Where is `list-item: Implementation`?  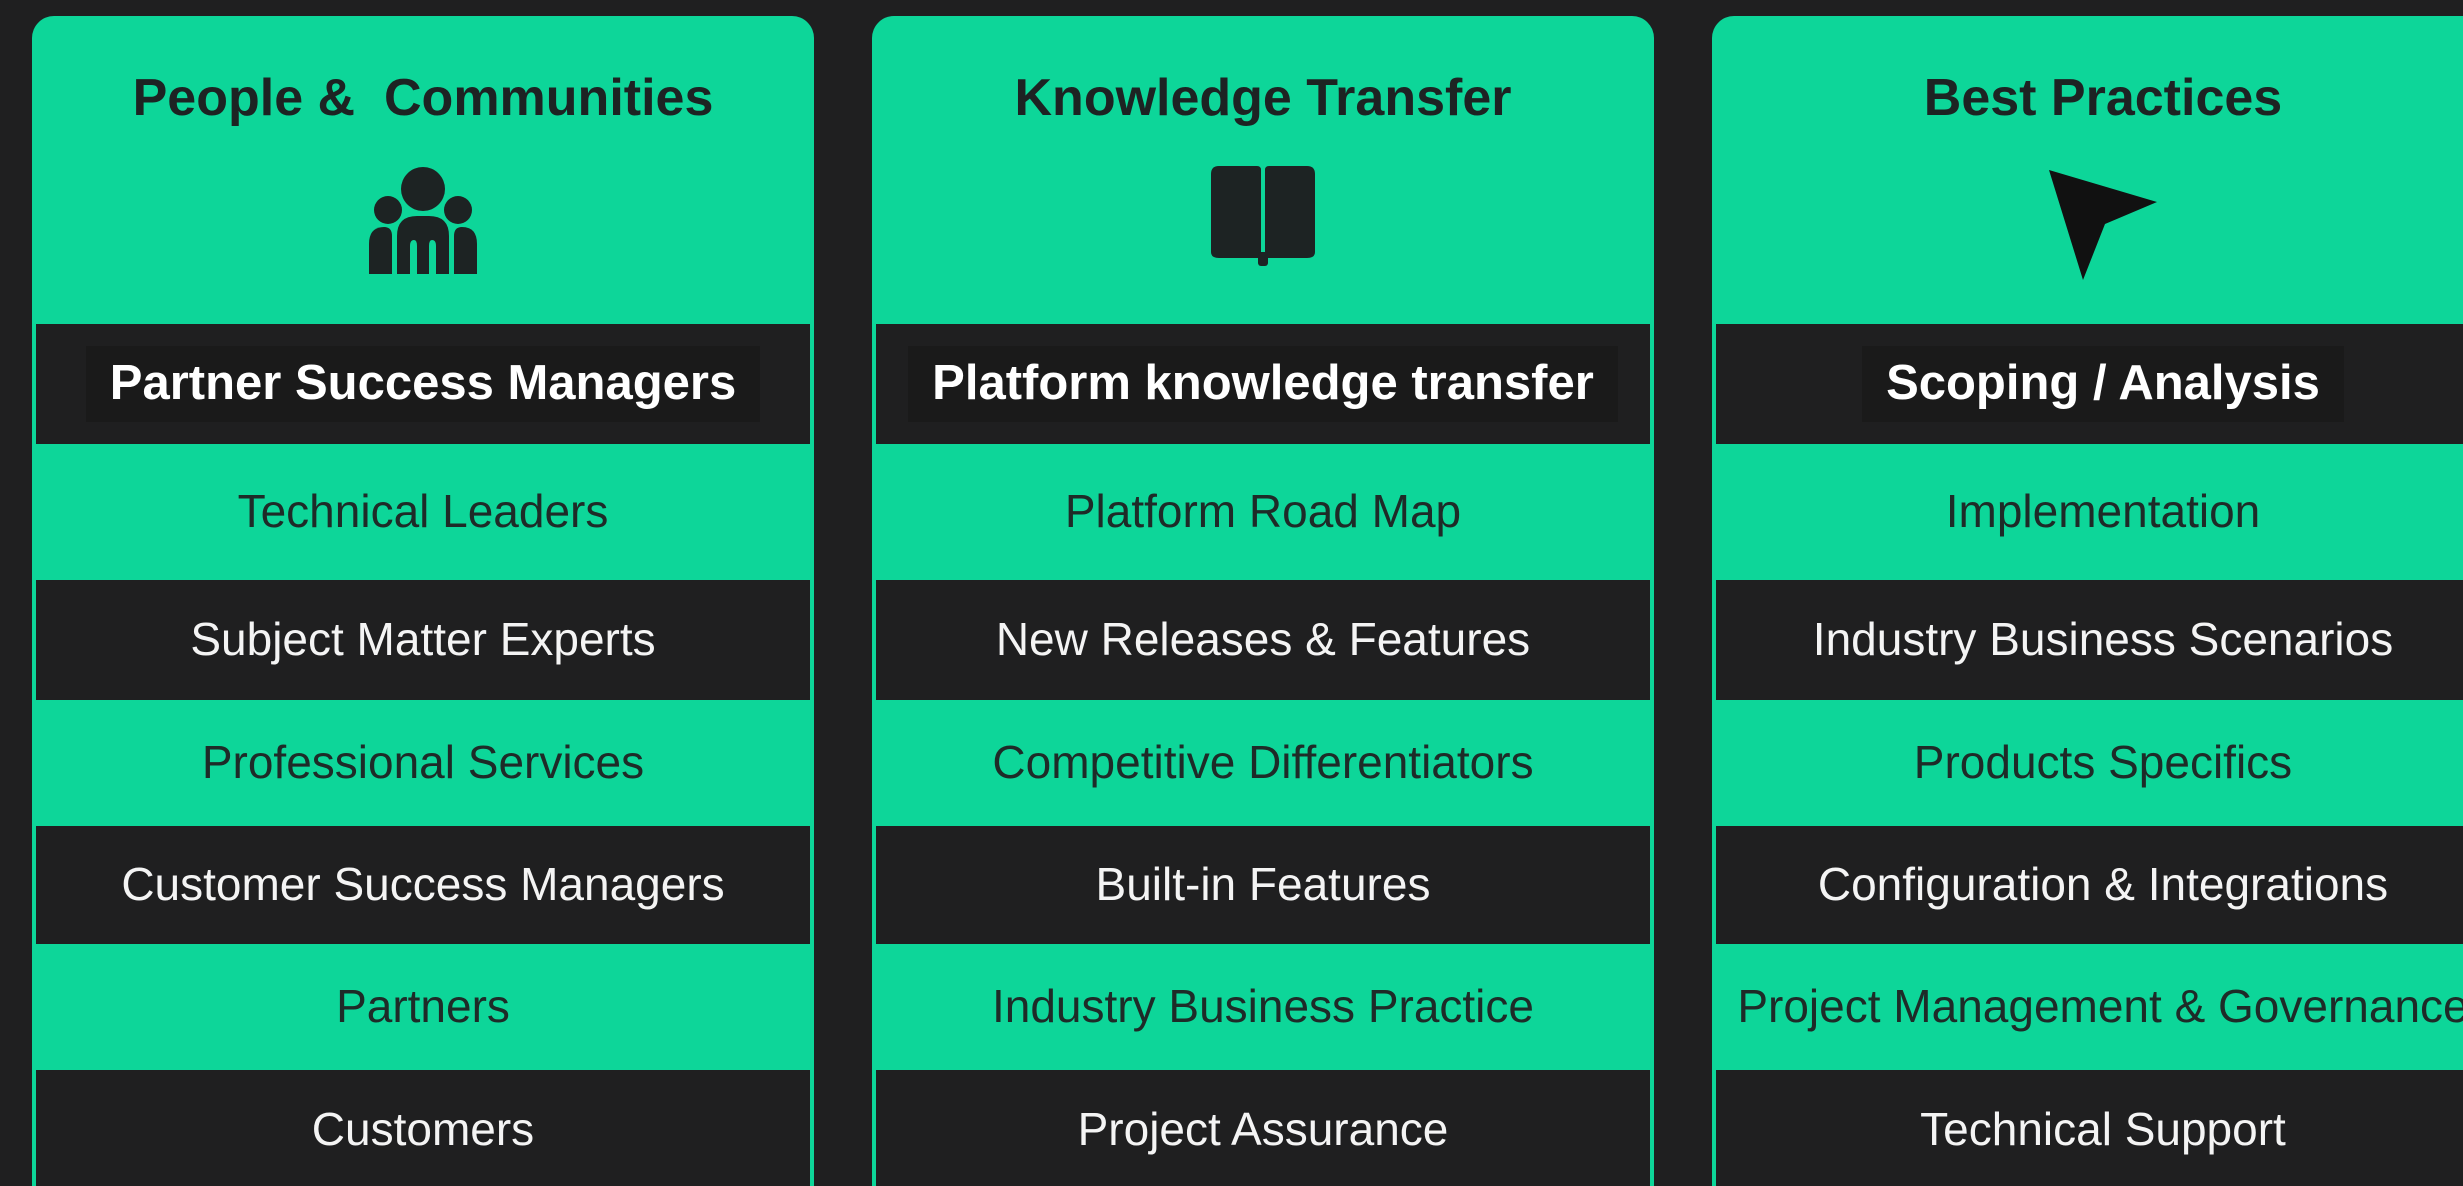 list-item: Implementation is located at coordinates (2087, 512).